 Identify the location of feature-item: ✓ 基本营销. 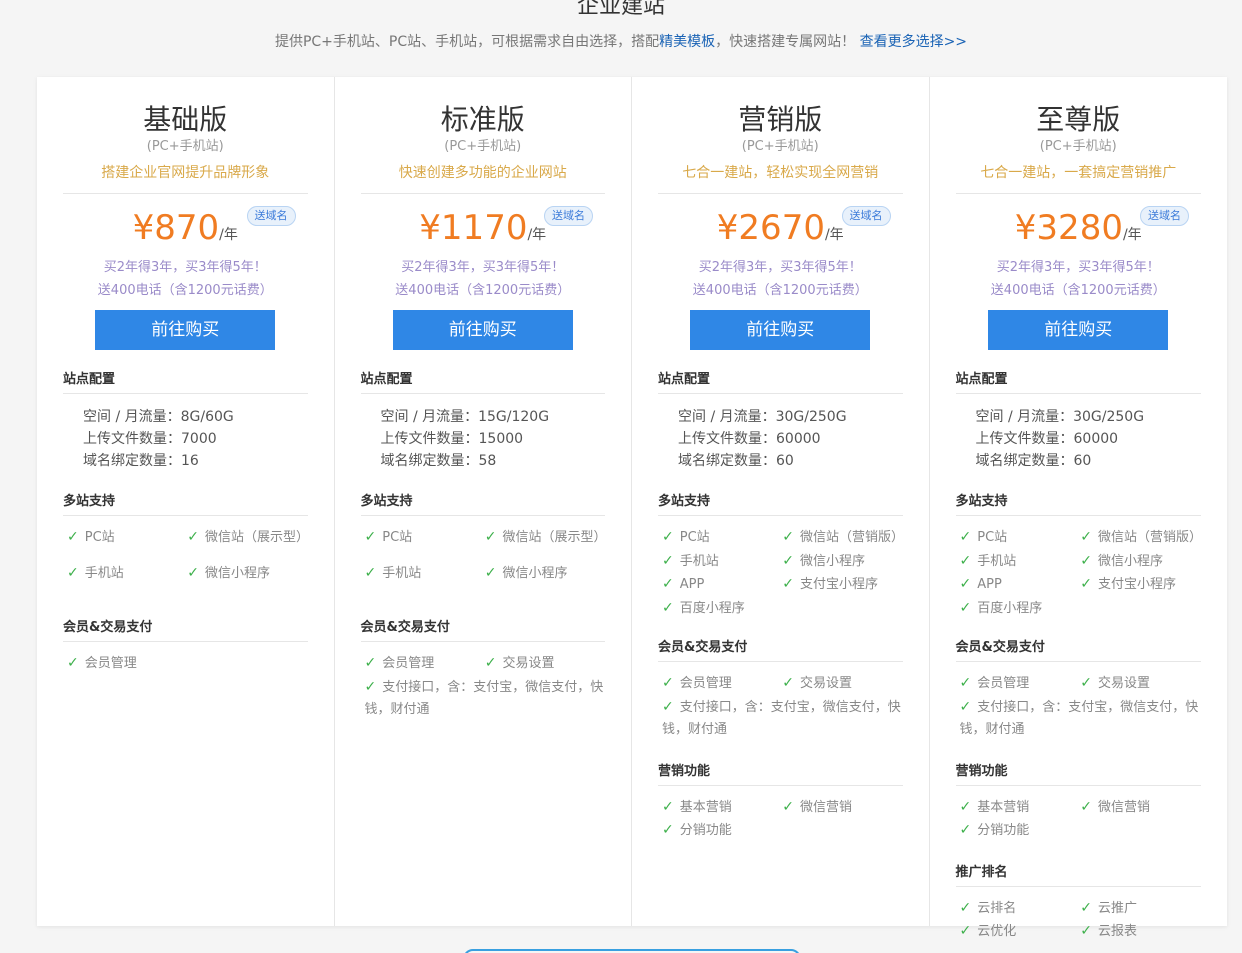
(1020, 808).